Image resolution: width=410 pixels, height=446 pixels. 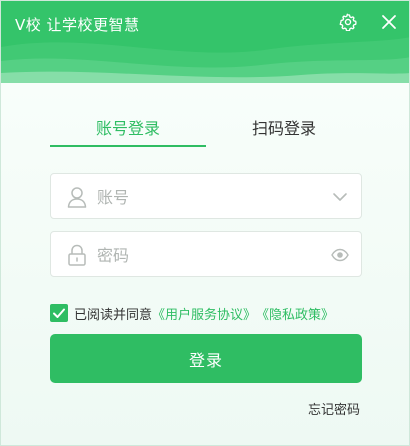 I want to click on close-icon, so click(x=389, y=22).